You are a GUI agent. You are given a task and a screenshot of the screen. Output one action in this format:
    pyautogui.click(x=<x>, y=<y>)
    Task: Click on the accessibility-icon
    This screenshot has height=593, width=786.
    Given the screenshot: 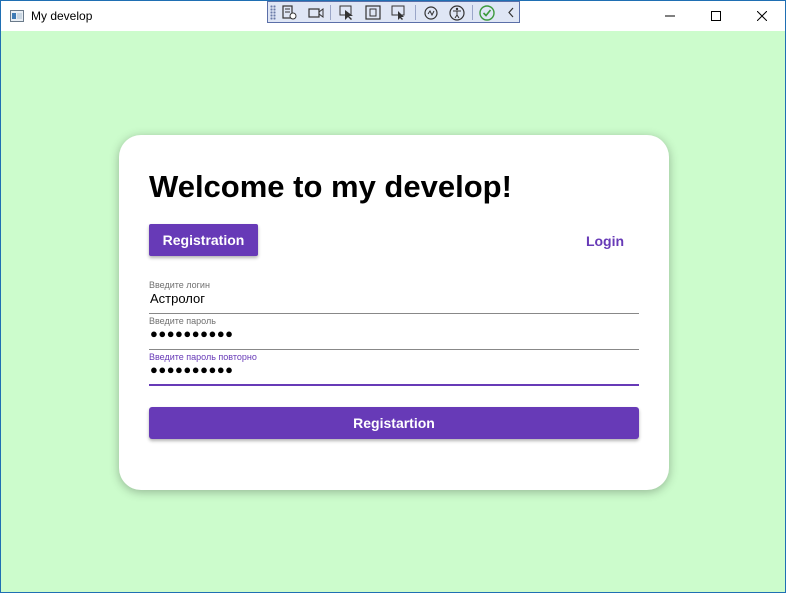 What is the action you would take?
    pyautogui.click(x=457, y=12)
    